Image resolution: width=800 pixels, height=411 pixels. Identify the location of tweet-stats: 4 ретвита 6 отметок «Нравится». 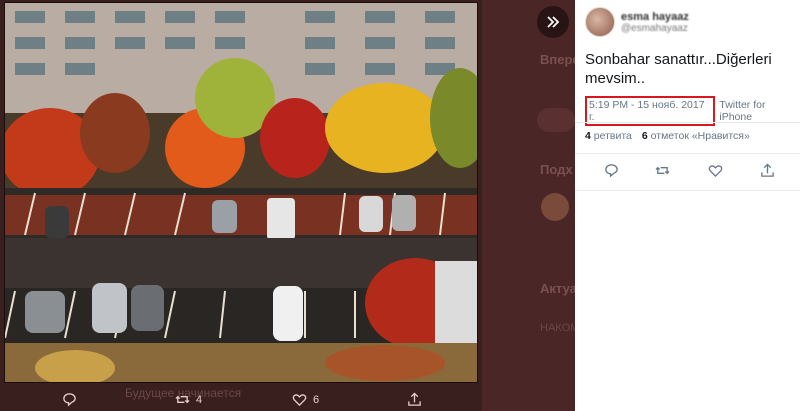
(667, 136).